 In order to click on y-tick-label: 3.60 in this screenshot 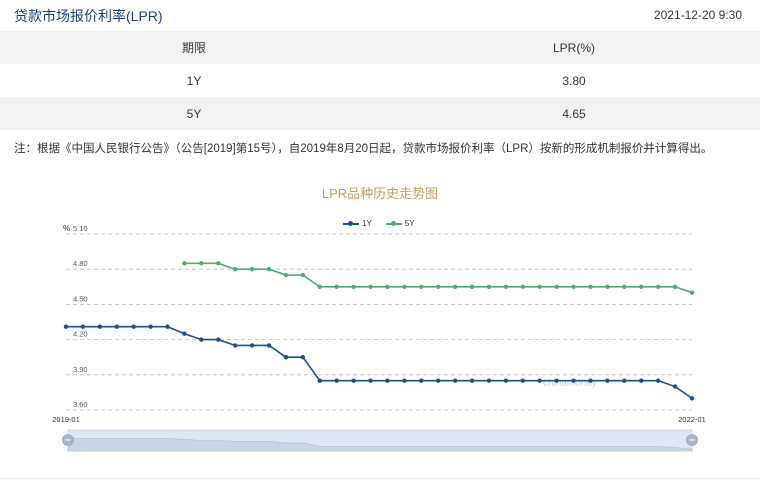, I will do `click(80, 404)`.